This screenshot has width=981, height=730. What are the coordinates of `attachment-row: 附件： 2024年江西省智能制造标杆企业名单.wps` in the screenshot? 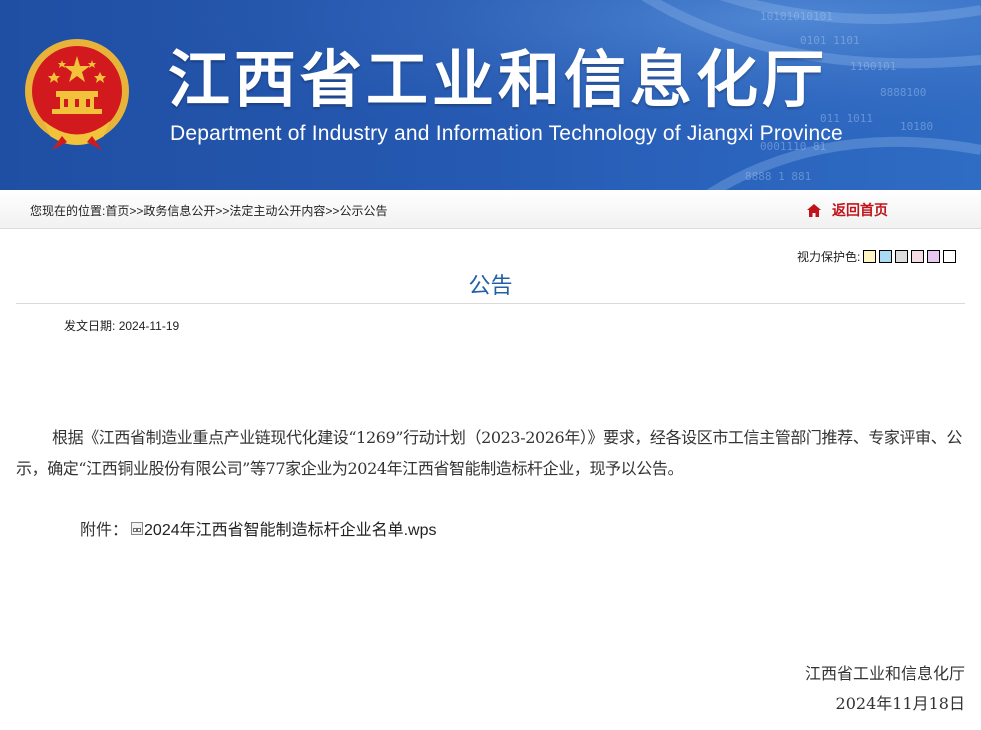 It's located at (258, 528).